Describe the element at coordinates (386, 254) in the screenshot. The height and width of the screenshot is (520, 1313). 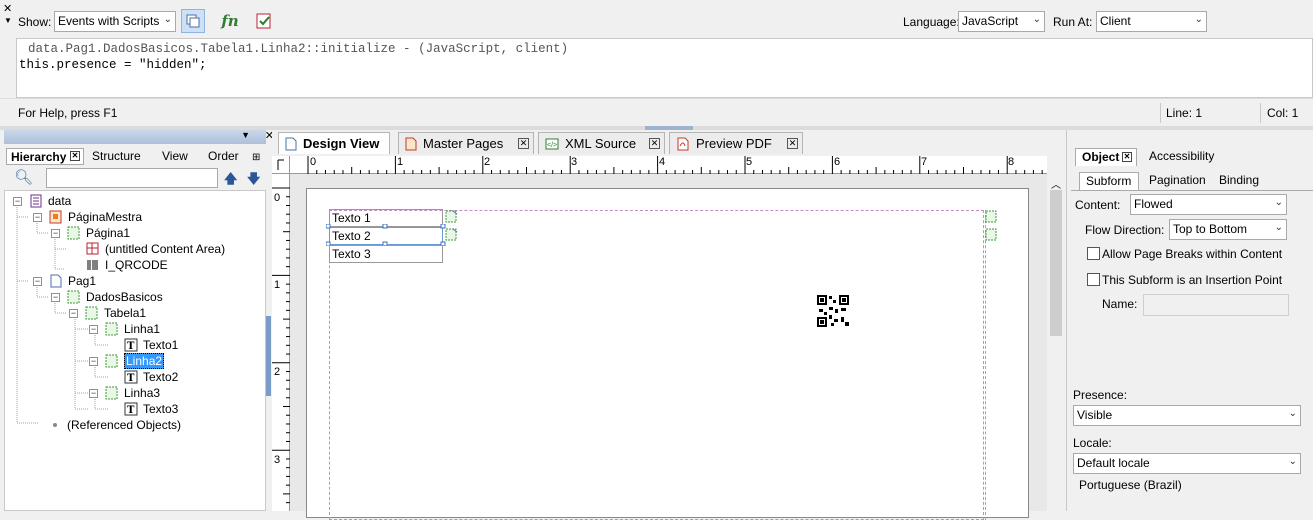
I see `text-field-texto3: Texto 3` at that location.